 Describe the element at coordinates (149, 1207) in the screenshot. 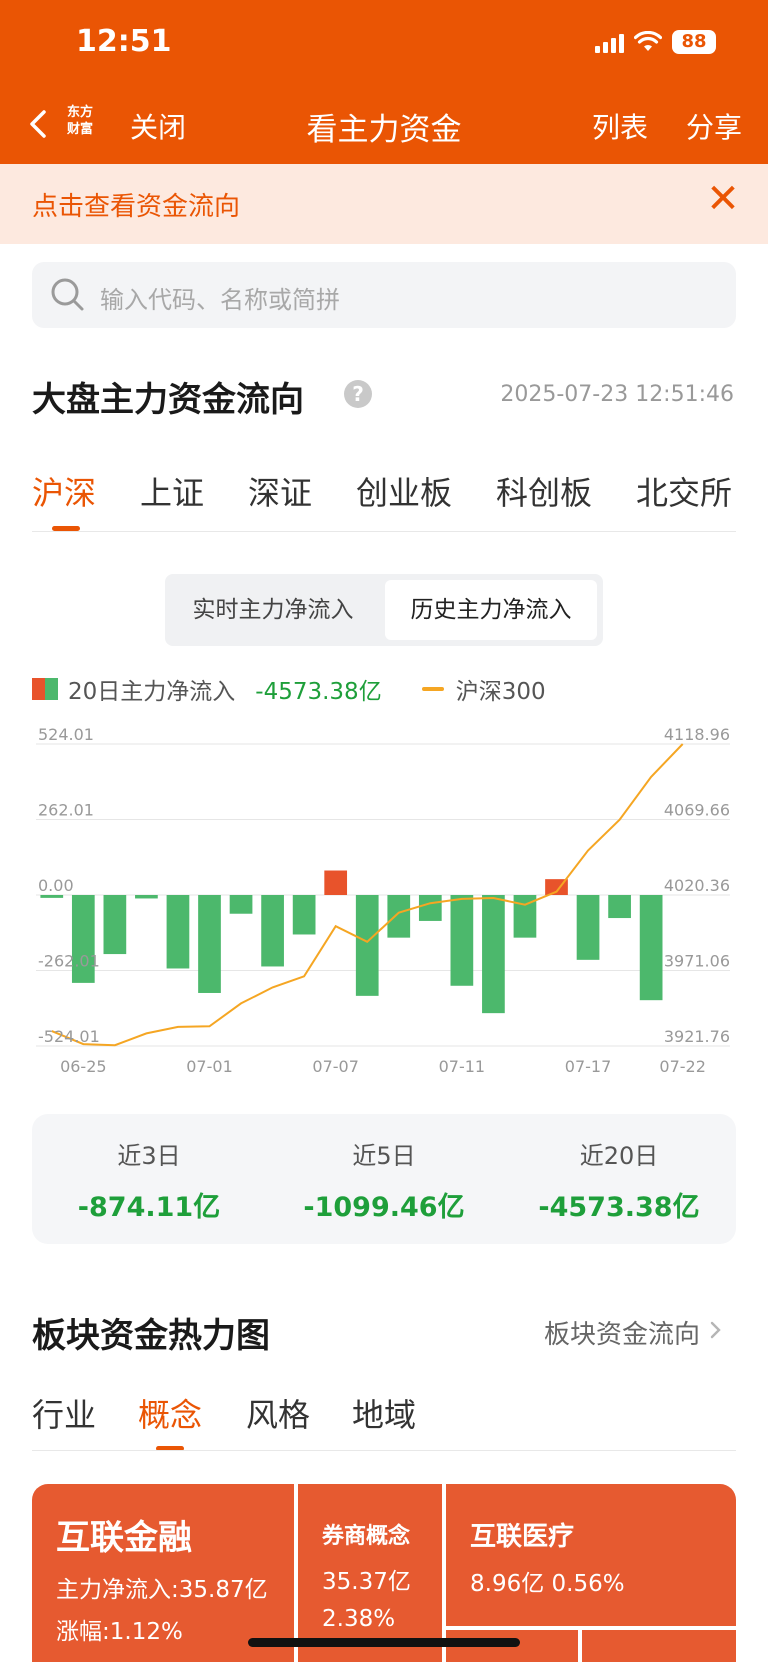

I see `stat-value: -874.11亿` at that location.